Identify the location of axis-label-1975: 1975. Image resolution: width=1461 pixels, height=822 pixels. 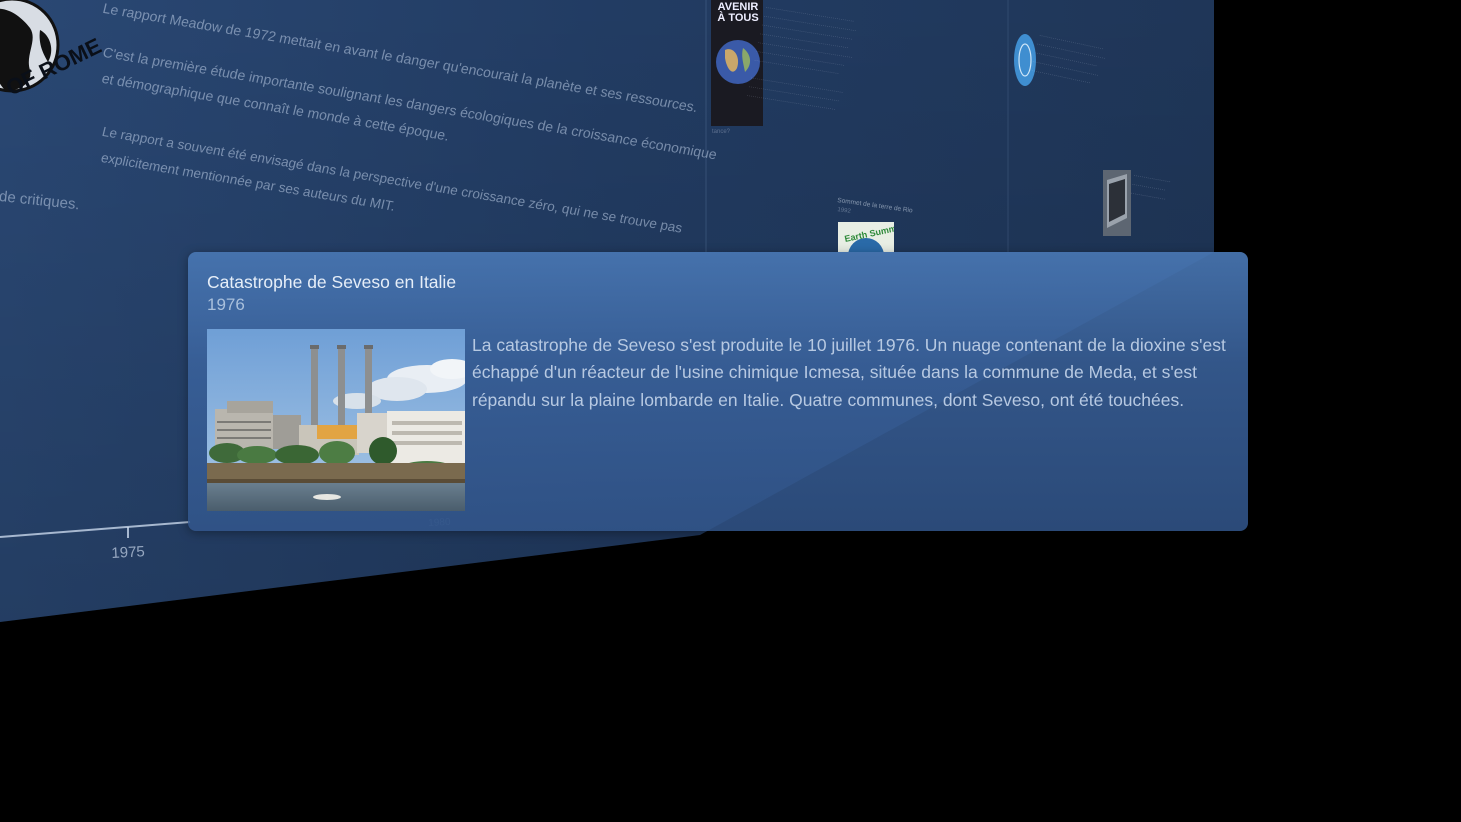
(128, 552).